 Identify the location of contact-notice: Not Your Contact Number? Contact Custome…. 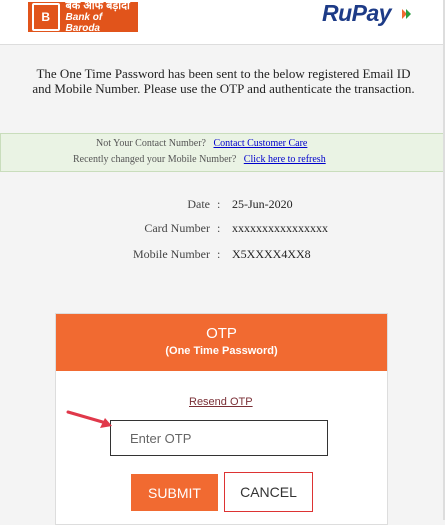
(222, 152).